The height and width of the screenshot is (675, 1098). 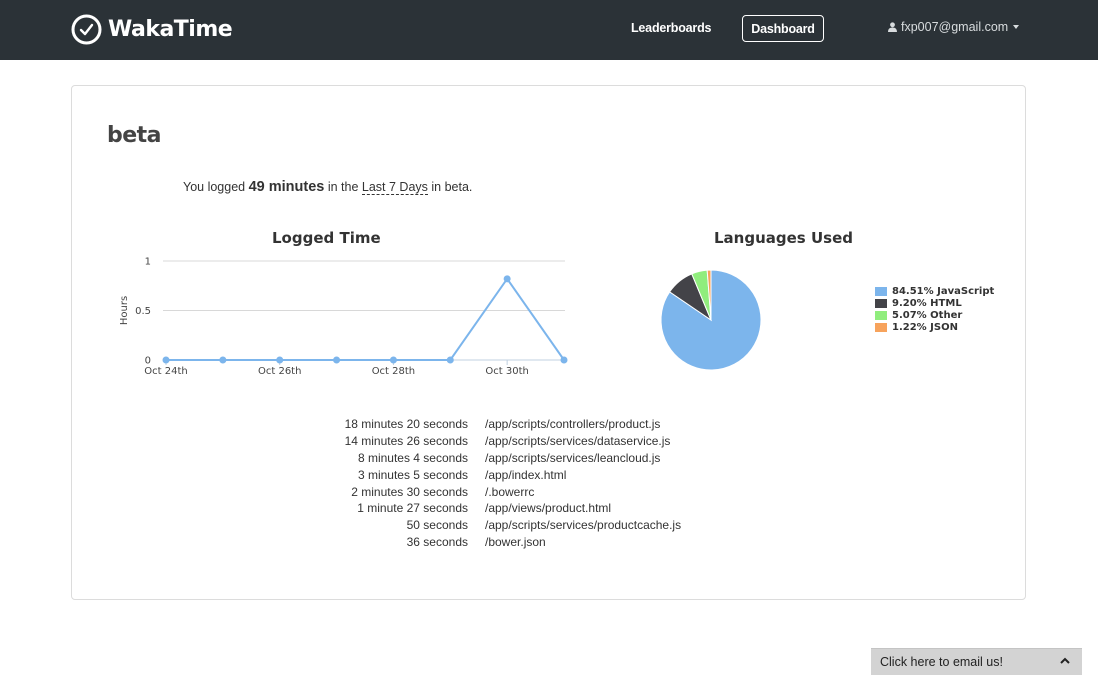 I want to click on user-menu: fxp007@gmail.com, so click(x=954, y=27).